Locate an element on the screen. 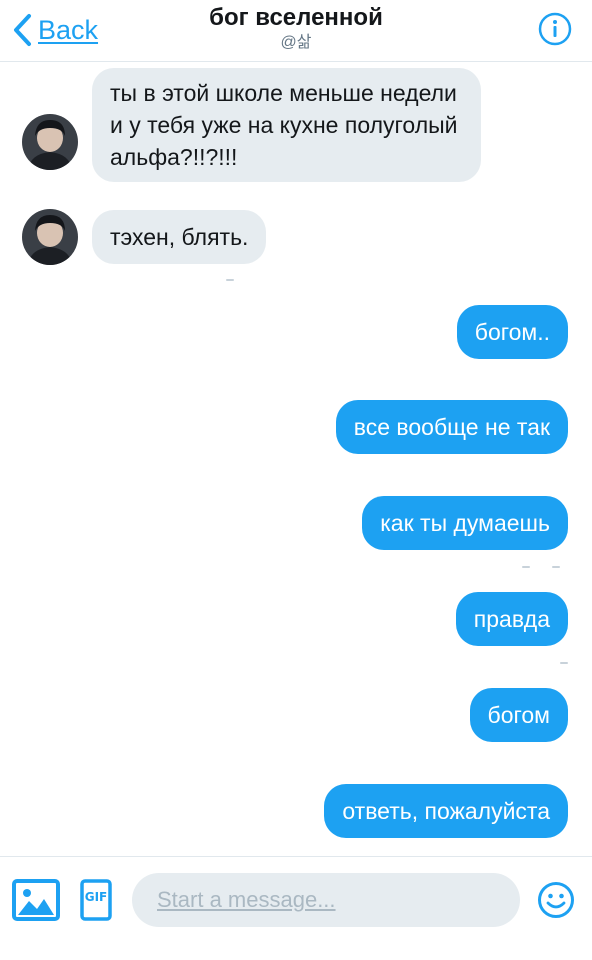 The width and height of the screenshot is (592, 960). message-bubble-outgoing: правда is located at coordinates (511, 619).